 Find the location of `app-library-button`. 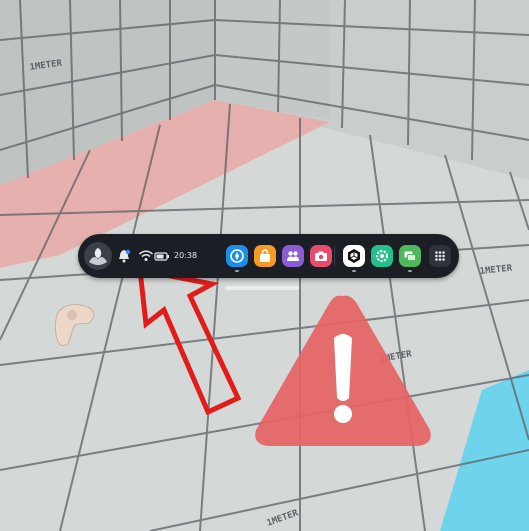

app-library-button is located at coordinates (440, 256).